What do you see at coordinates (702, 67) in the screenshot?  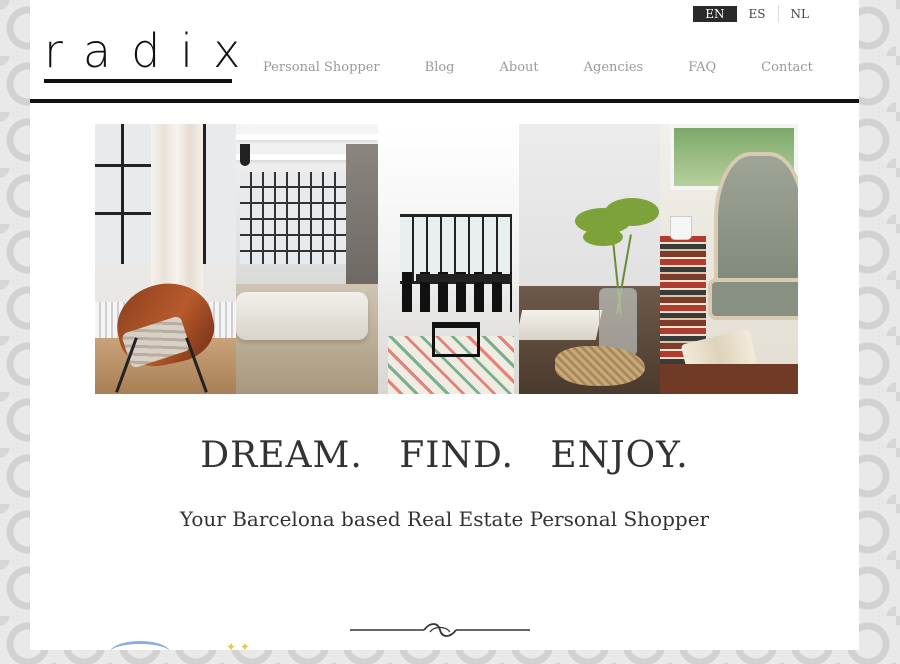 I see `nav-faq: FAQ` at bounding box center [702, 67].